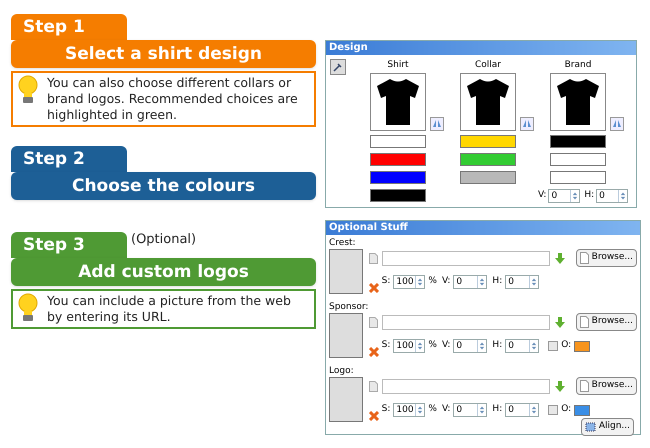 This screenshot has height=448, width=650. Describe the element at coordinates (163, 54) in the screenshot. I see `step-banner: Select a shirt design` at that location.